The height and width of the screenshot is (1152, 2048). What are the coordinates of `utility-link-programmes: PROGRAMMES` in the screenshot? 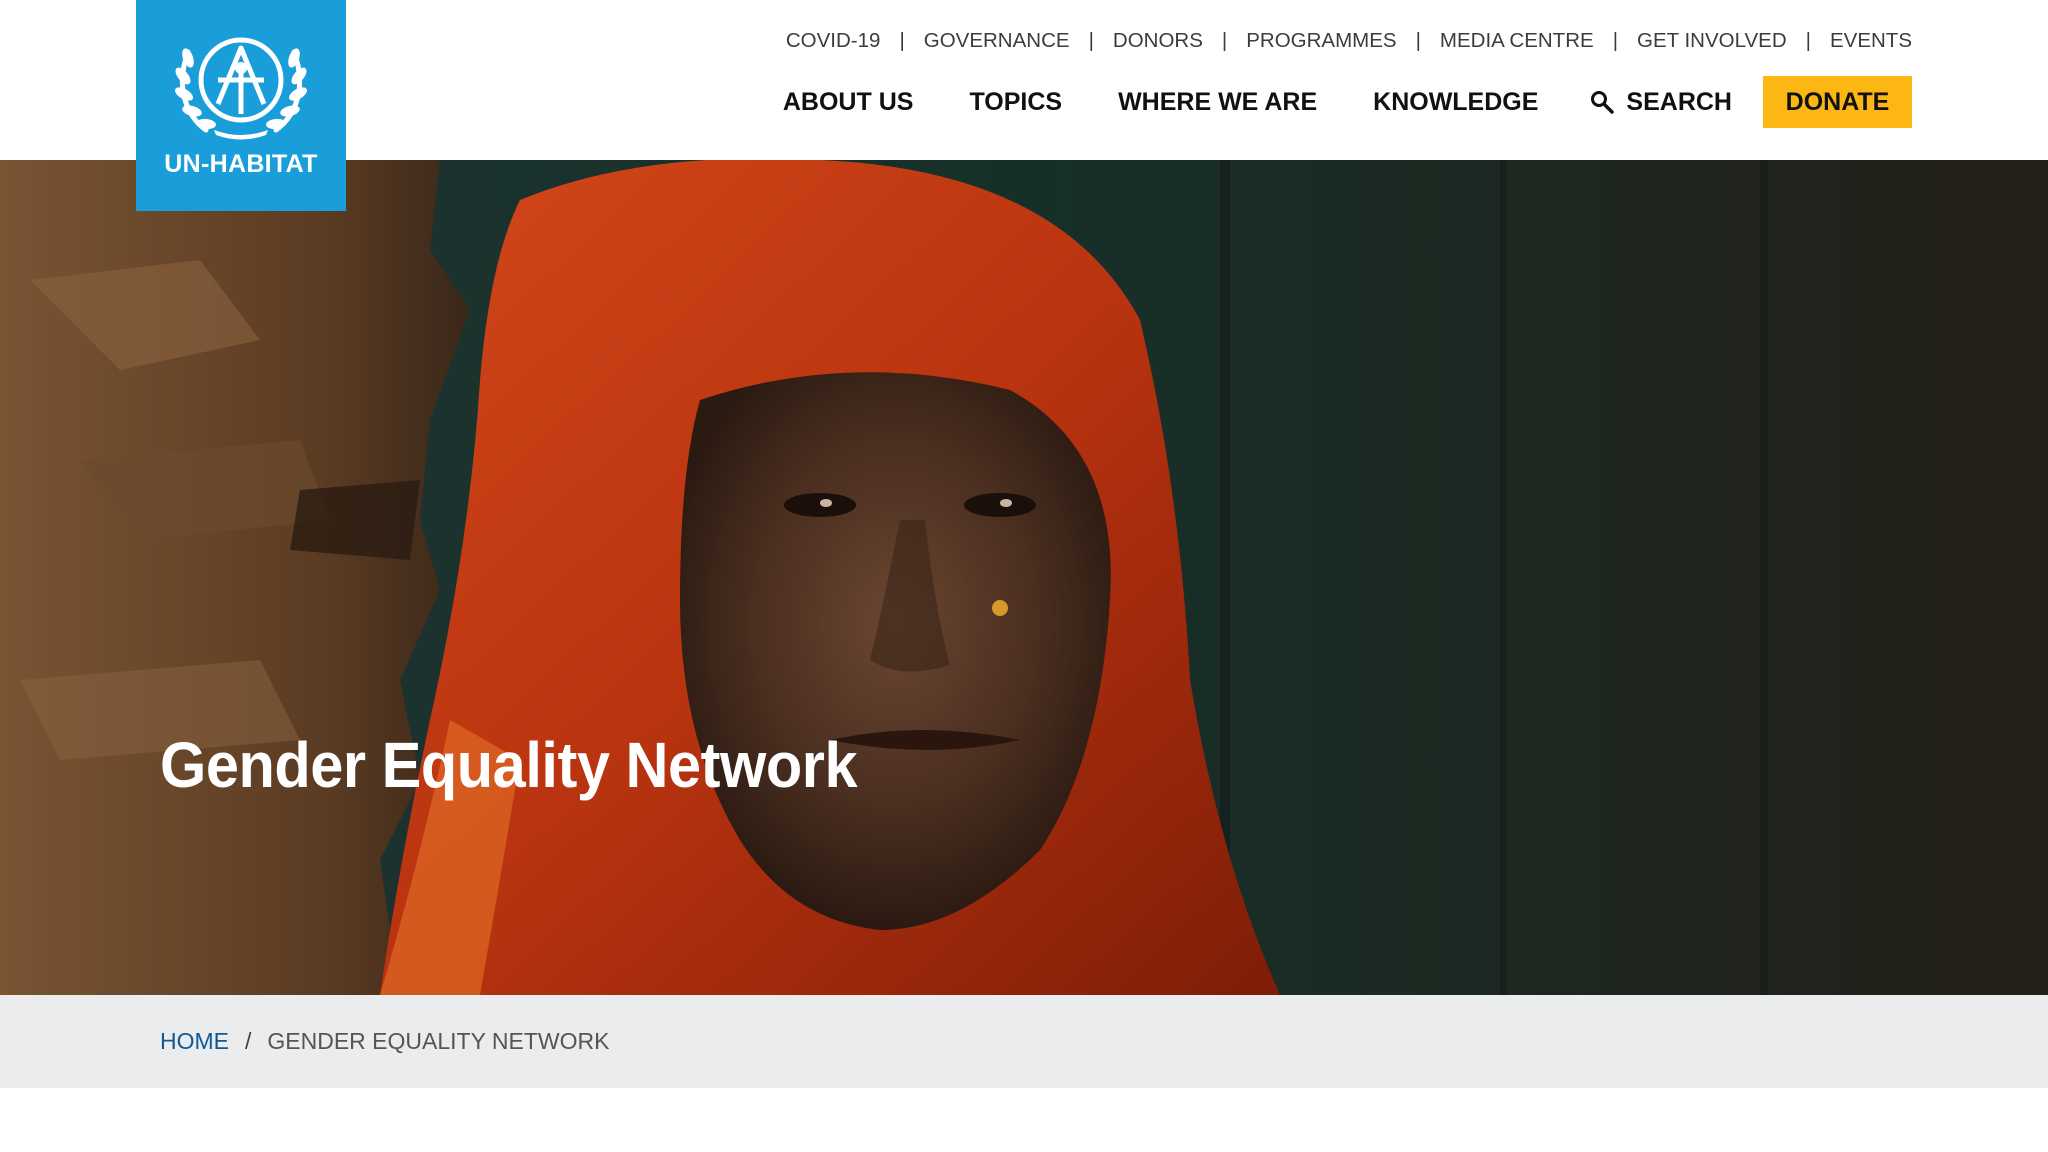 It's located at (1321, 41).